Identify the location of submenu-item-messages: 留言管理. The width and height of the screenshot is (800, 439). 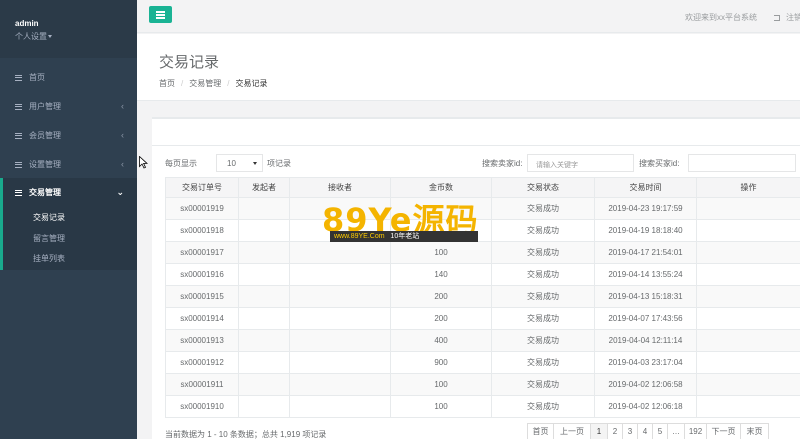
(49, 238).